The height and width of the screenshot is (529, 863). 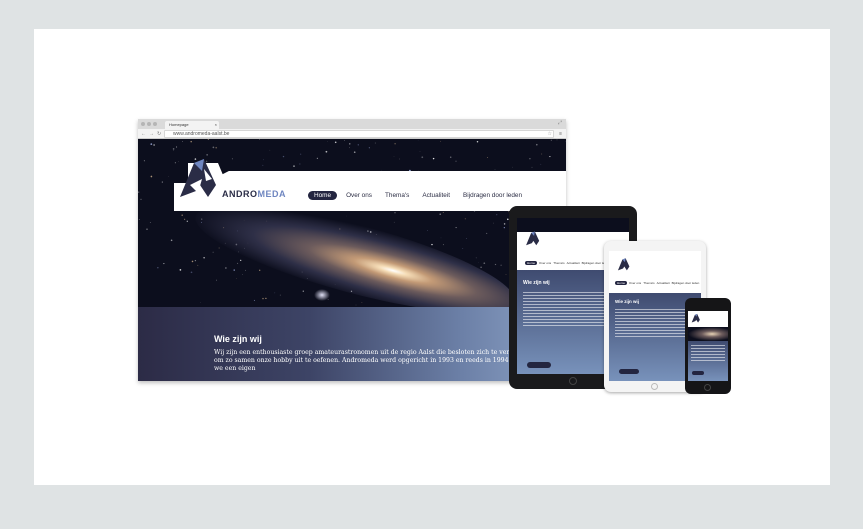 I want to click on reload-icon: ↻, so click(x=159, y=134).